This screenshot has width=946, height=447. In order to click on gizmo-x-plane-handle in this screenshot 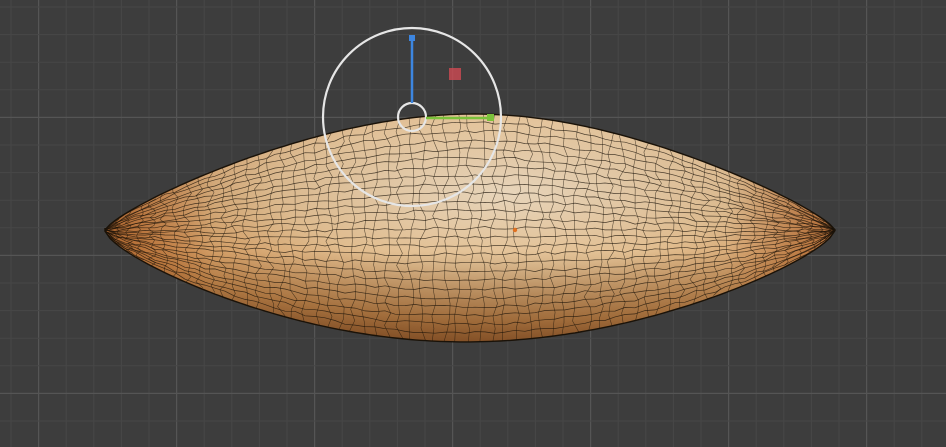, I will do `click(455, 74)`.